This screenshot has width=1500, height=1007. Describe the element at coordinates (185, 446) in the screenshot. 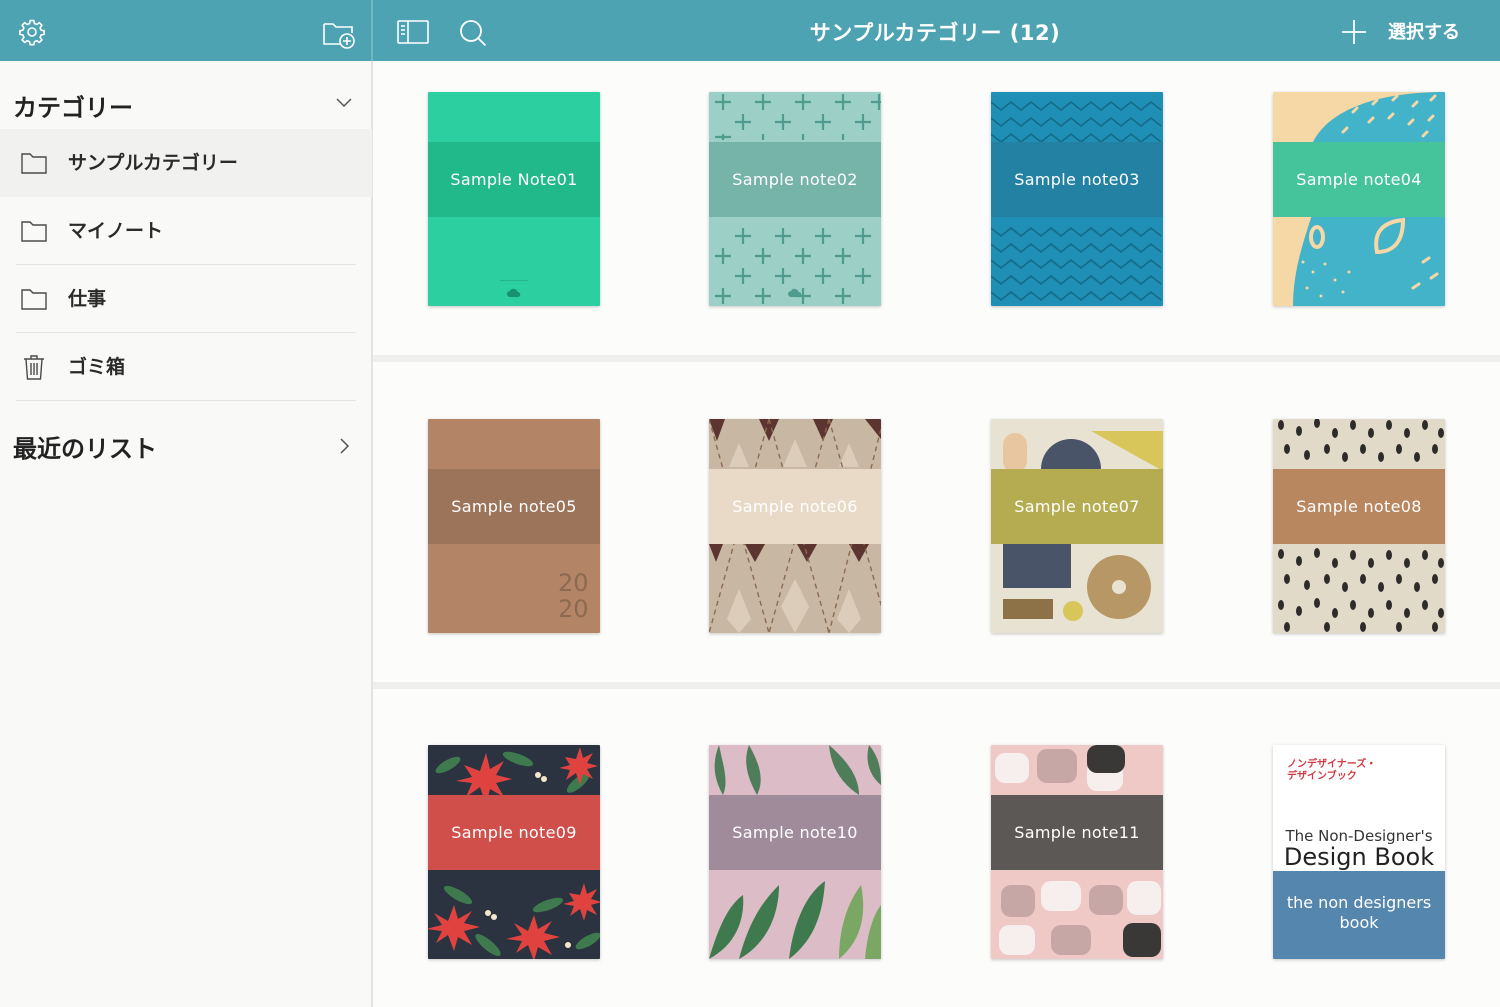

I see `recent-list-header: 最近のリスト` at that location.